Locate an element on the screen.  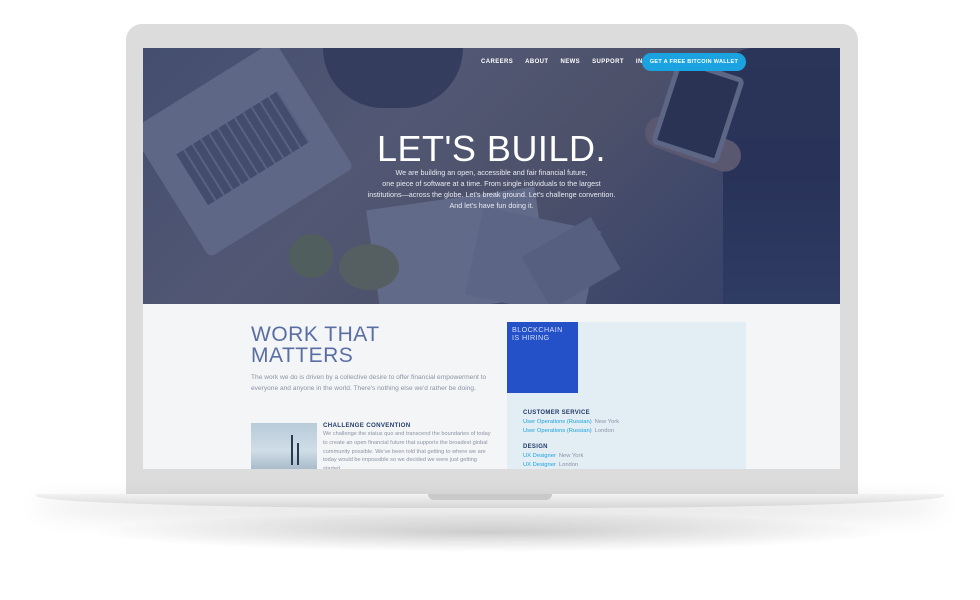
feature-image is located at coordinates (284, 446).